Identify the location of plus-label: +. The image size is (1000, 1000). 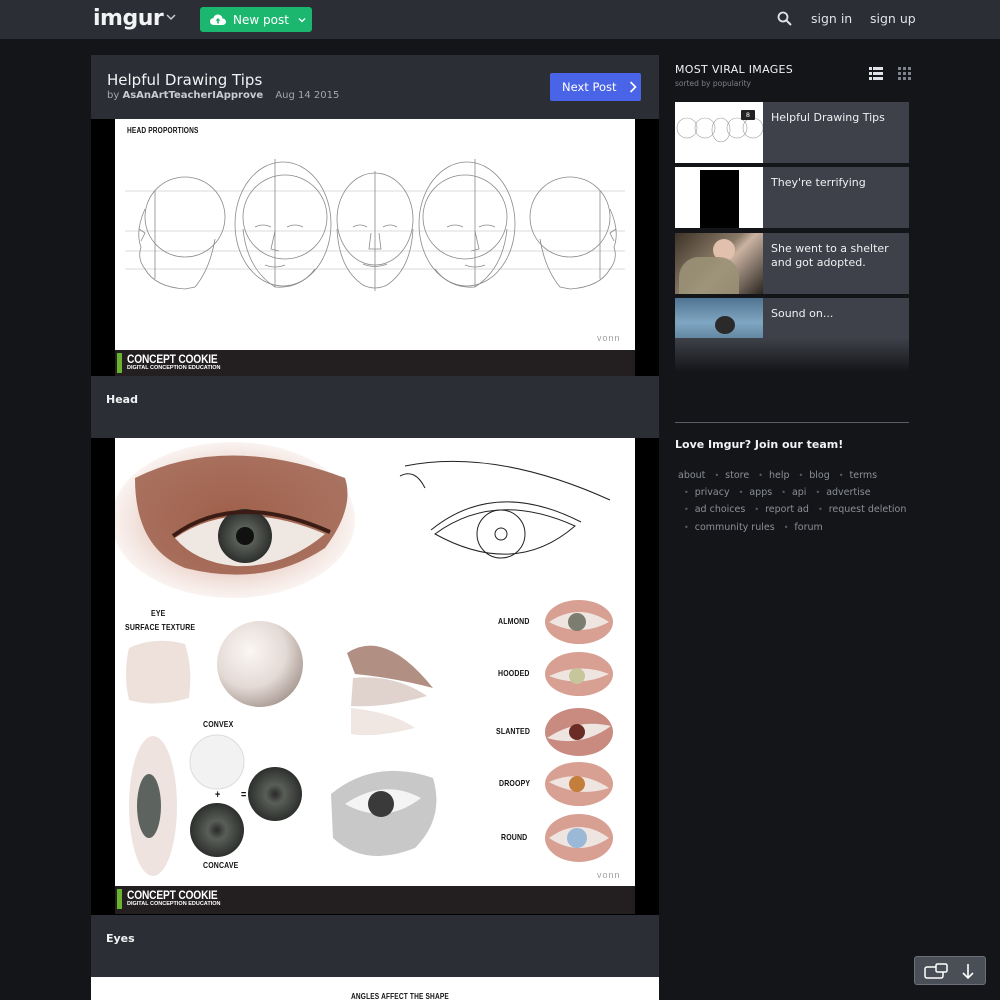
(218, 795).